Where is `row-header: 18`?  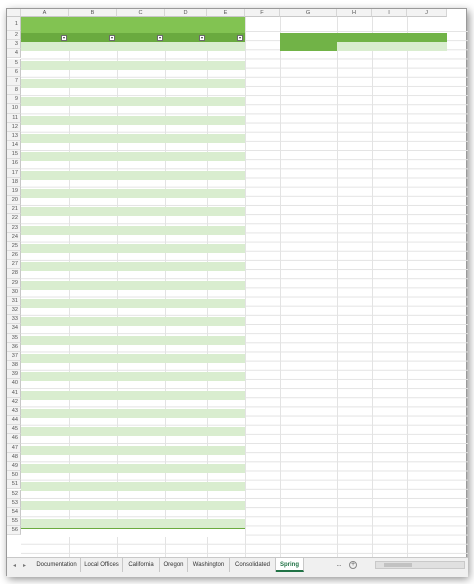 row-header: 18 is located at coordinates (14, 182).